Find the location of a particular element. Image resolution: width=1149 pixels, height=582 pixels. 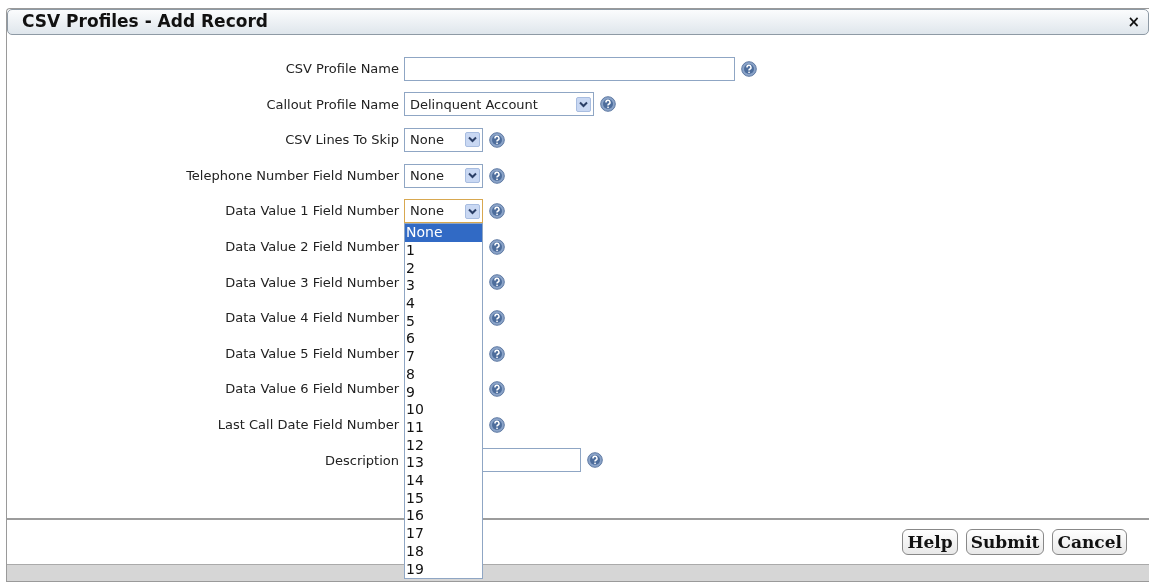

dropdown-option: 16 is located at coordinates (443, 516).